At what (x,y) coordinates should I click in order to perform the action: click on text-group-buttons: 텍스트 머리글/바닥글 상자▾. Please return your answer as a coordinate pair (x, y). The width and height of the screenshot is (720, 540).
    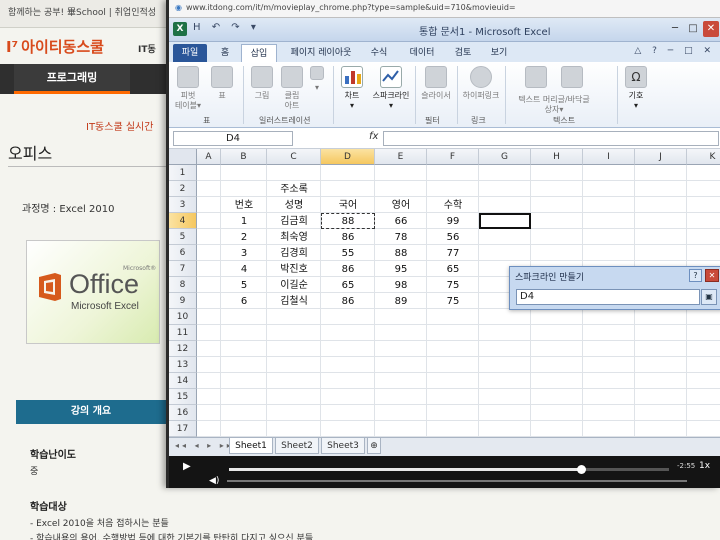
    Looking at the image, I should click on (554, 90).